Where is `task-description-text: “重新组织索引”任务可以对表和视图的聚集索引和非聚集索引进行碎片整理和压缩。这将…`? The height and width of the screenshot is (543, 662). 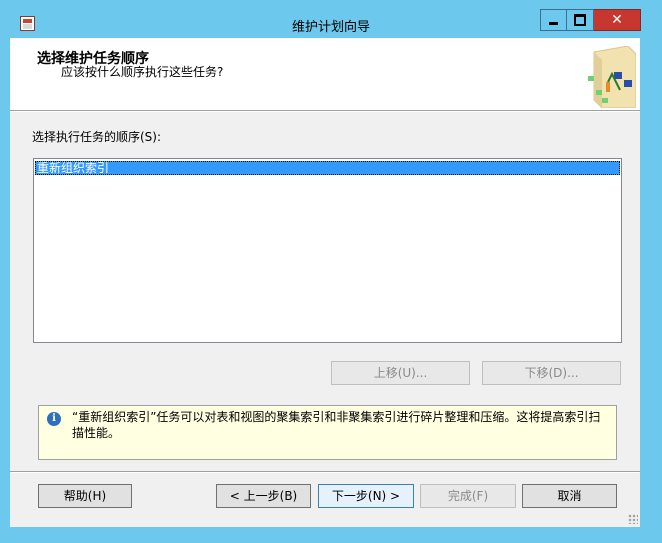 task-description-text: “重新组织索引”任务可以对表和视图的聚集索引和非聚集索引进行碎片整理和压缩。这将… is located at coordinates (336, 425).